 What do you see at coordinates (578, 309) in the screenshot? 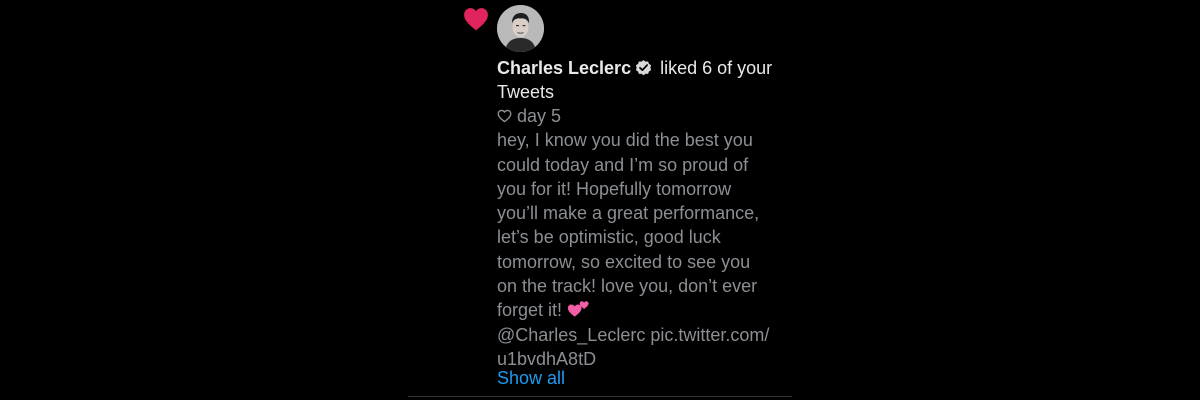
I see `two-hearts-emoji-icon` at bounding box center [578, 309].